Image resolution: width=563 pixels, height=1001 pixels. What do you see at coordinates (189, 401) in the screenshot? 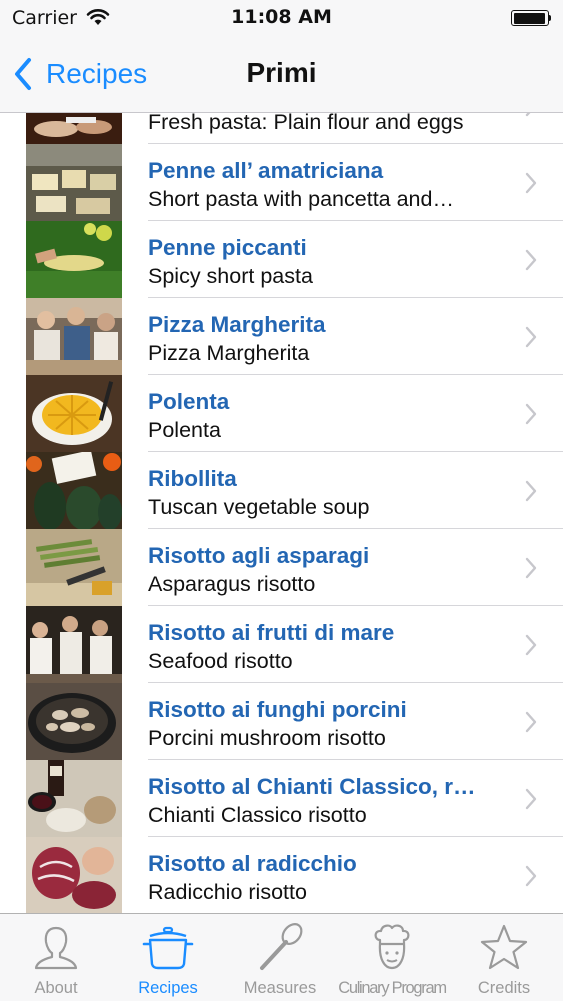
I see `recipe-title: Polenta` at bounding box center [189, 401].